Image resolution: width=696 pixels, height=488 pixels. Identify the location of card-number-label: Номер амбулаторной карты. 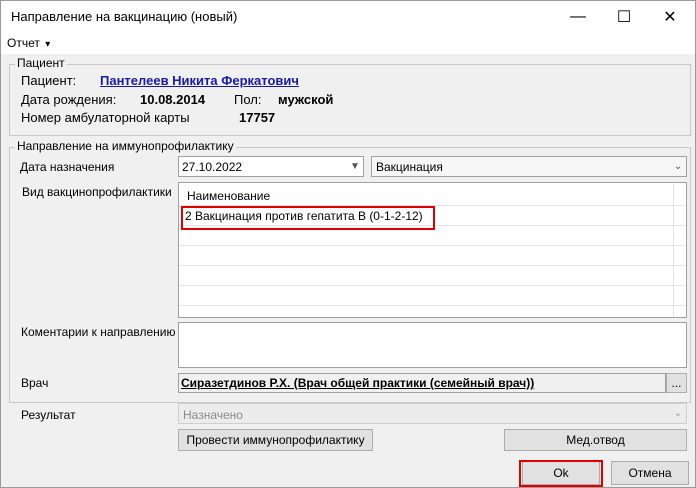
(105, 117).